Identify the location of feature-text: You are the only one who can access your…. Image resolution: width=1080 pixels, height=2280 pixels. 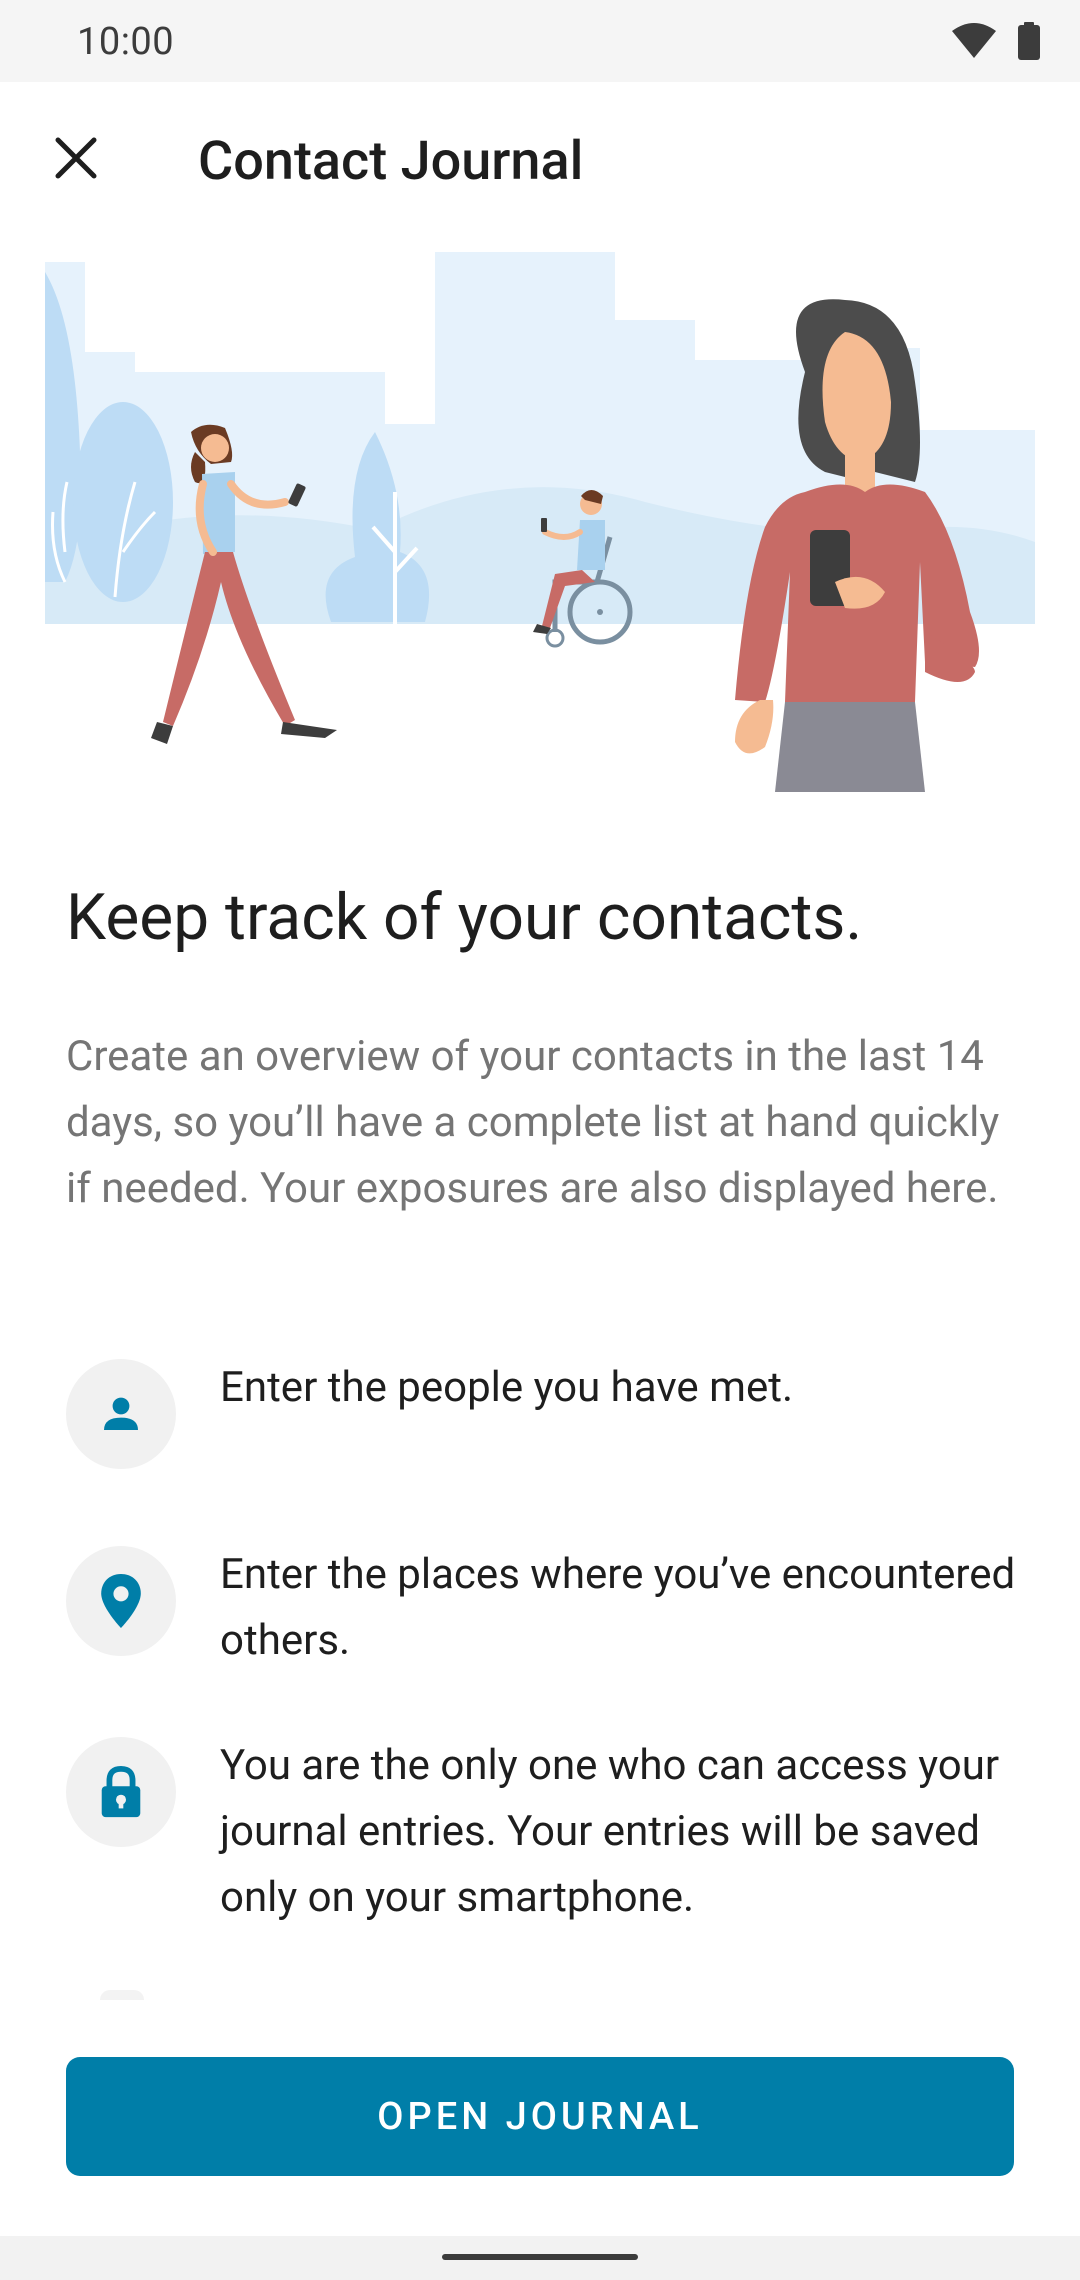
(610, 1831).